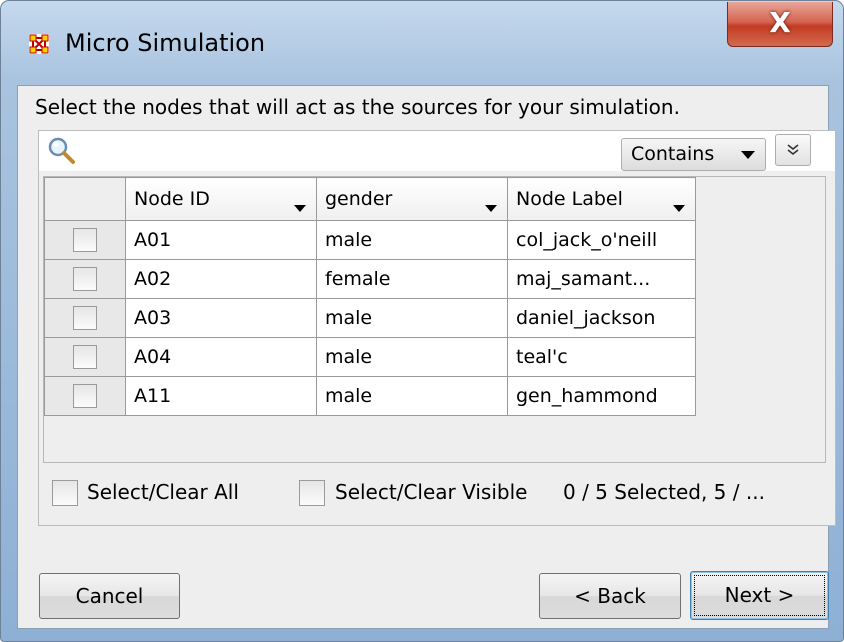 The width and height of the screenshot is (844, 642). Describe the element at coordinates (673, 154) in the screenshot. I see `filter-mode-label: Contains` at that location.